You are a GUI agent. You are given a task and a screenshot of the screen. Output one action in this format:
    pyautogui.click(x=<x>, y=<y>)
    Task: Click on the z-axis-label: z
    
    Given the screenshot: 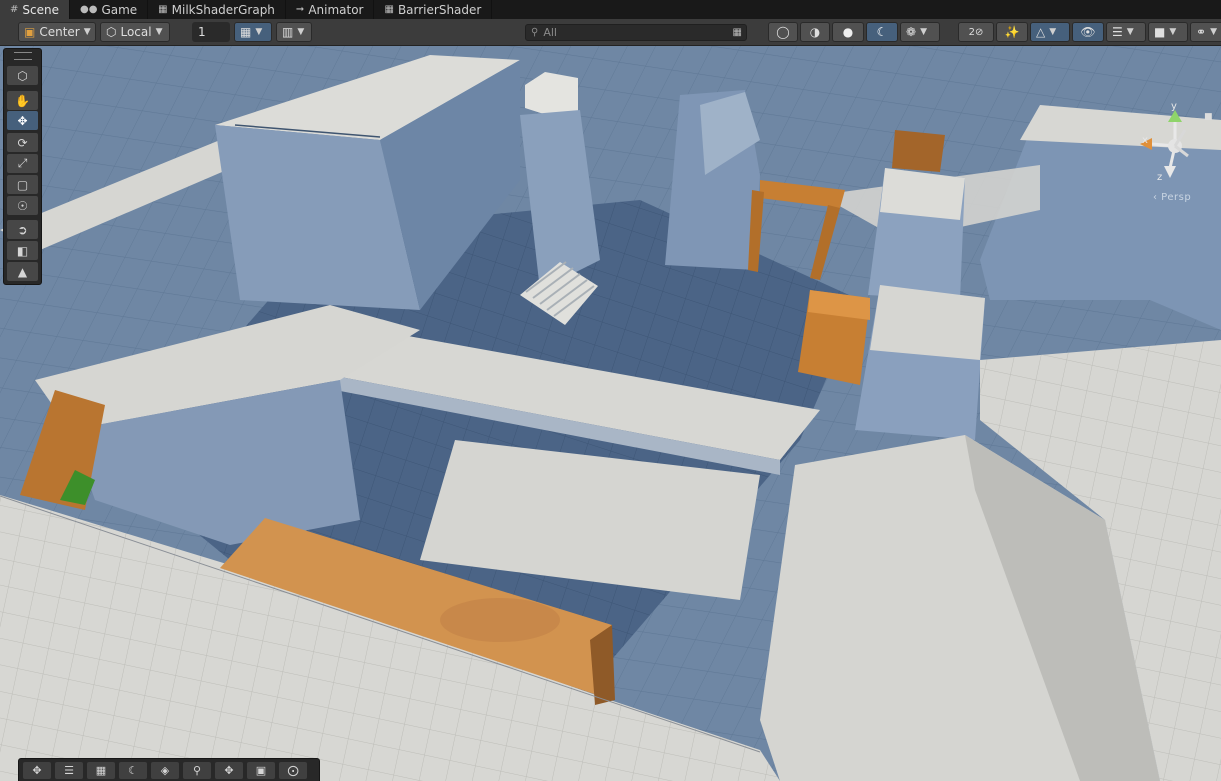 What is the action you would take?
    pyautogui.click(x=1160, y=177)
    